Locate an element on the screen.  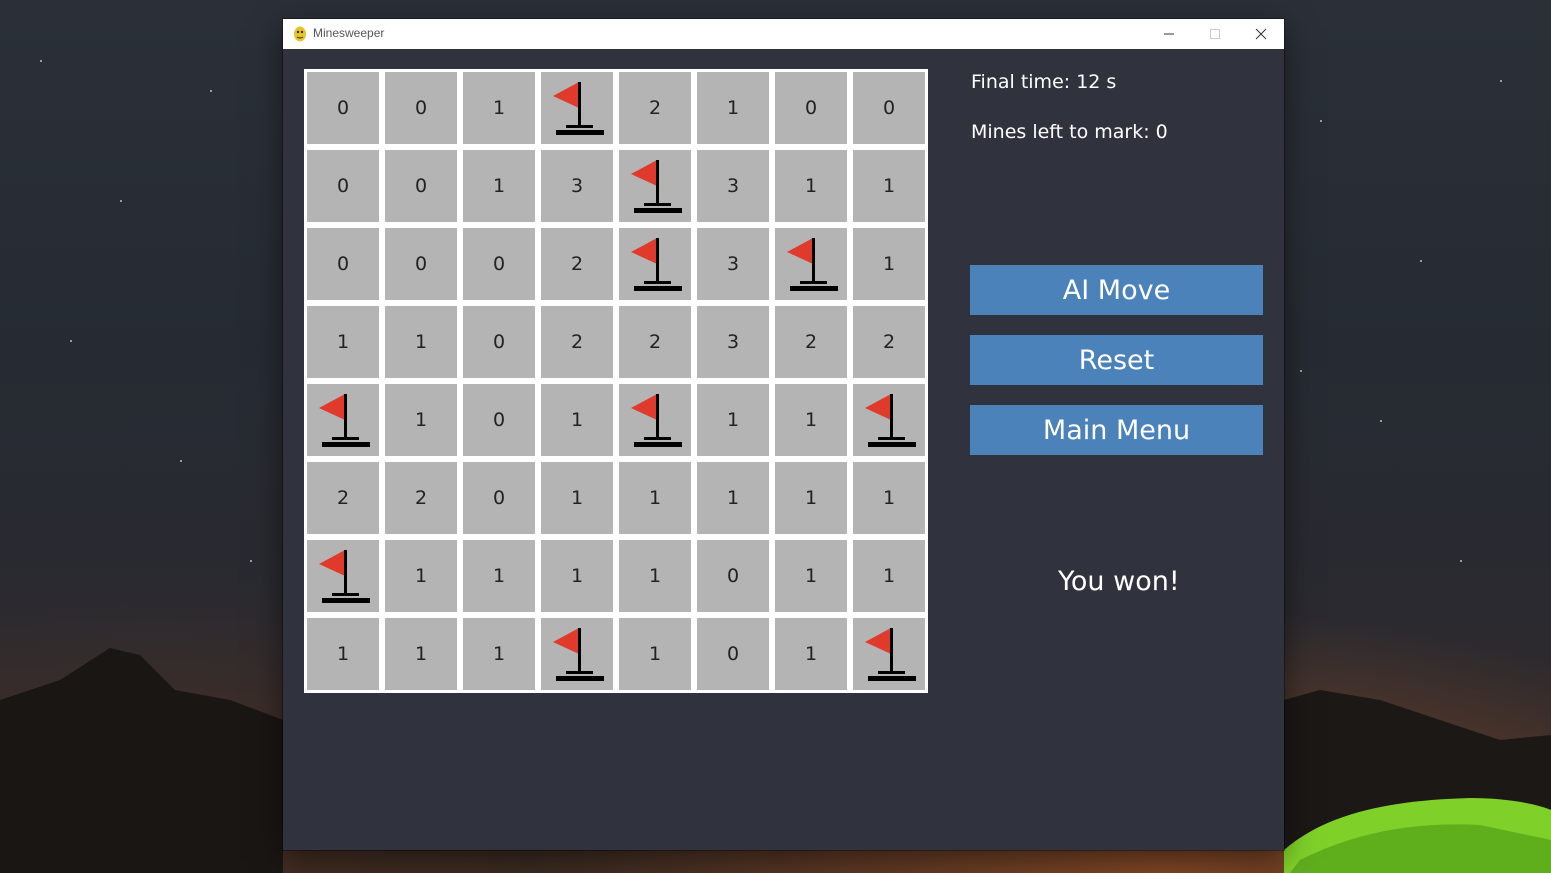
minimize-icon is located at coordinates (1169, 34).